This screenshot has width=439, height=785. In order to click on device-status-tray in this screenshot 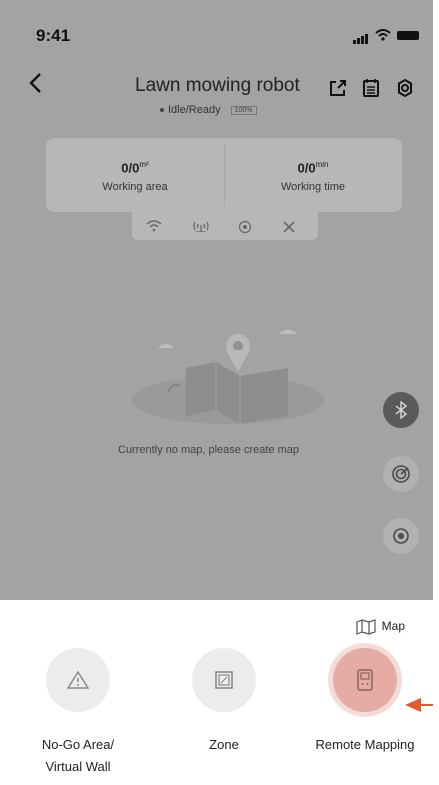, I will do `click(225, 226)`.